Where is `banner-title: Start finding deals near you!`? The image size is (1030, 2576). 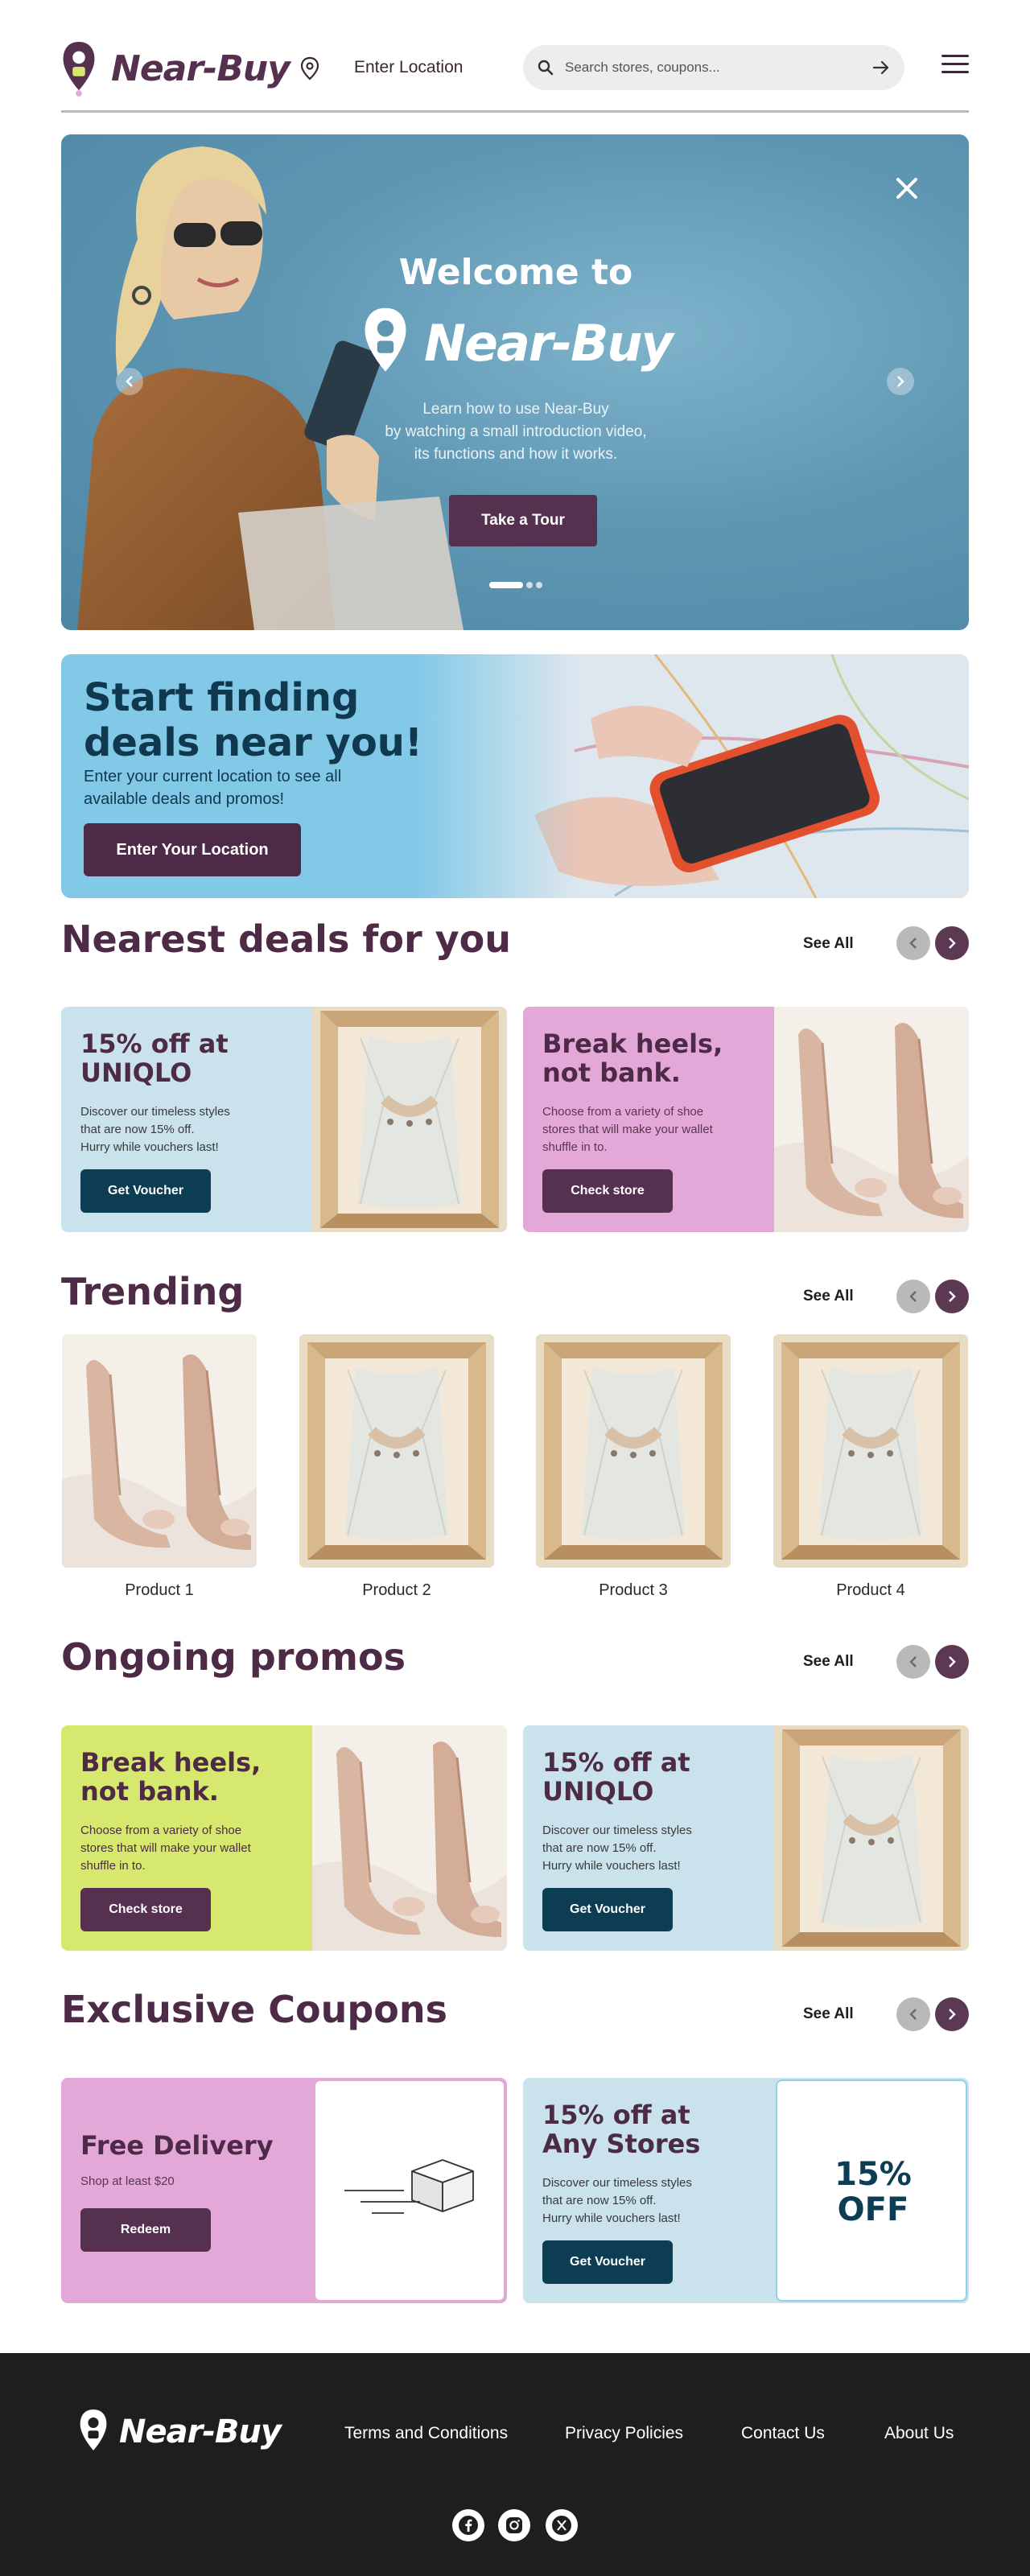
banner-title: Start finding deals near you! is located at coordinates (273, 720).